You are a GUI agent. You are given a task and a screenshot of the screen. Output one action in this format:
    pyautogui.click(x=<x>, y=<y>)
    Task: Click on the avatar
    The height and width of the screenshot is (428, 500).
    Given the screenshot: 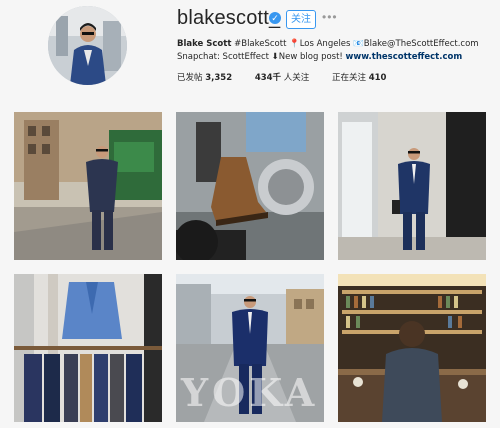 What is the action you would take?
    pyautogui.click(x=87, y=45)
    